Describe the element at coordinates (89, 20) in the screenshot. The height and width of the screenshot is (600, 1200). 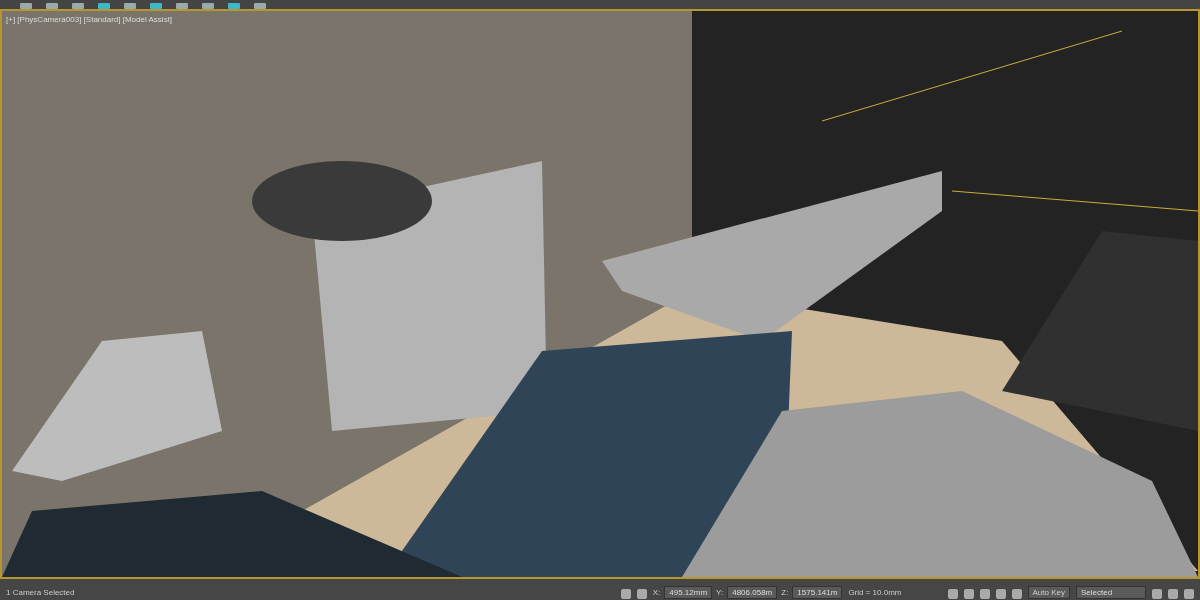
I see `viewport-label: [+] [PhysCamera003] [Standard] [Model Assist]` at that location.